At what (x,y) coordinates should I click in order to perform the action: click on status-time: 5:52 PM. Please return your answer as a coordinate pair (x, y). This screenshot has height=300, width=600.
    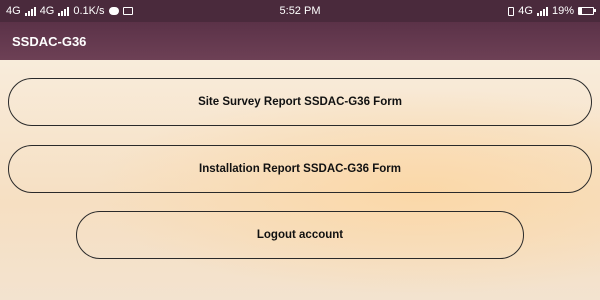
    Looking at the image, I should click on (300, 11).